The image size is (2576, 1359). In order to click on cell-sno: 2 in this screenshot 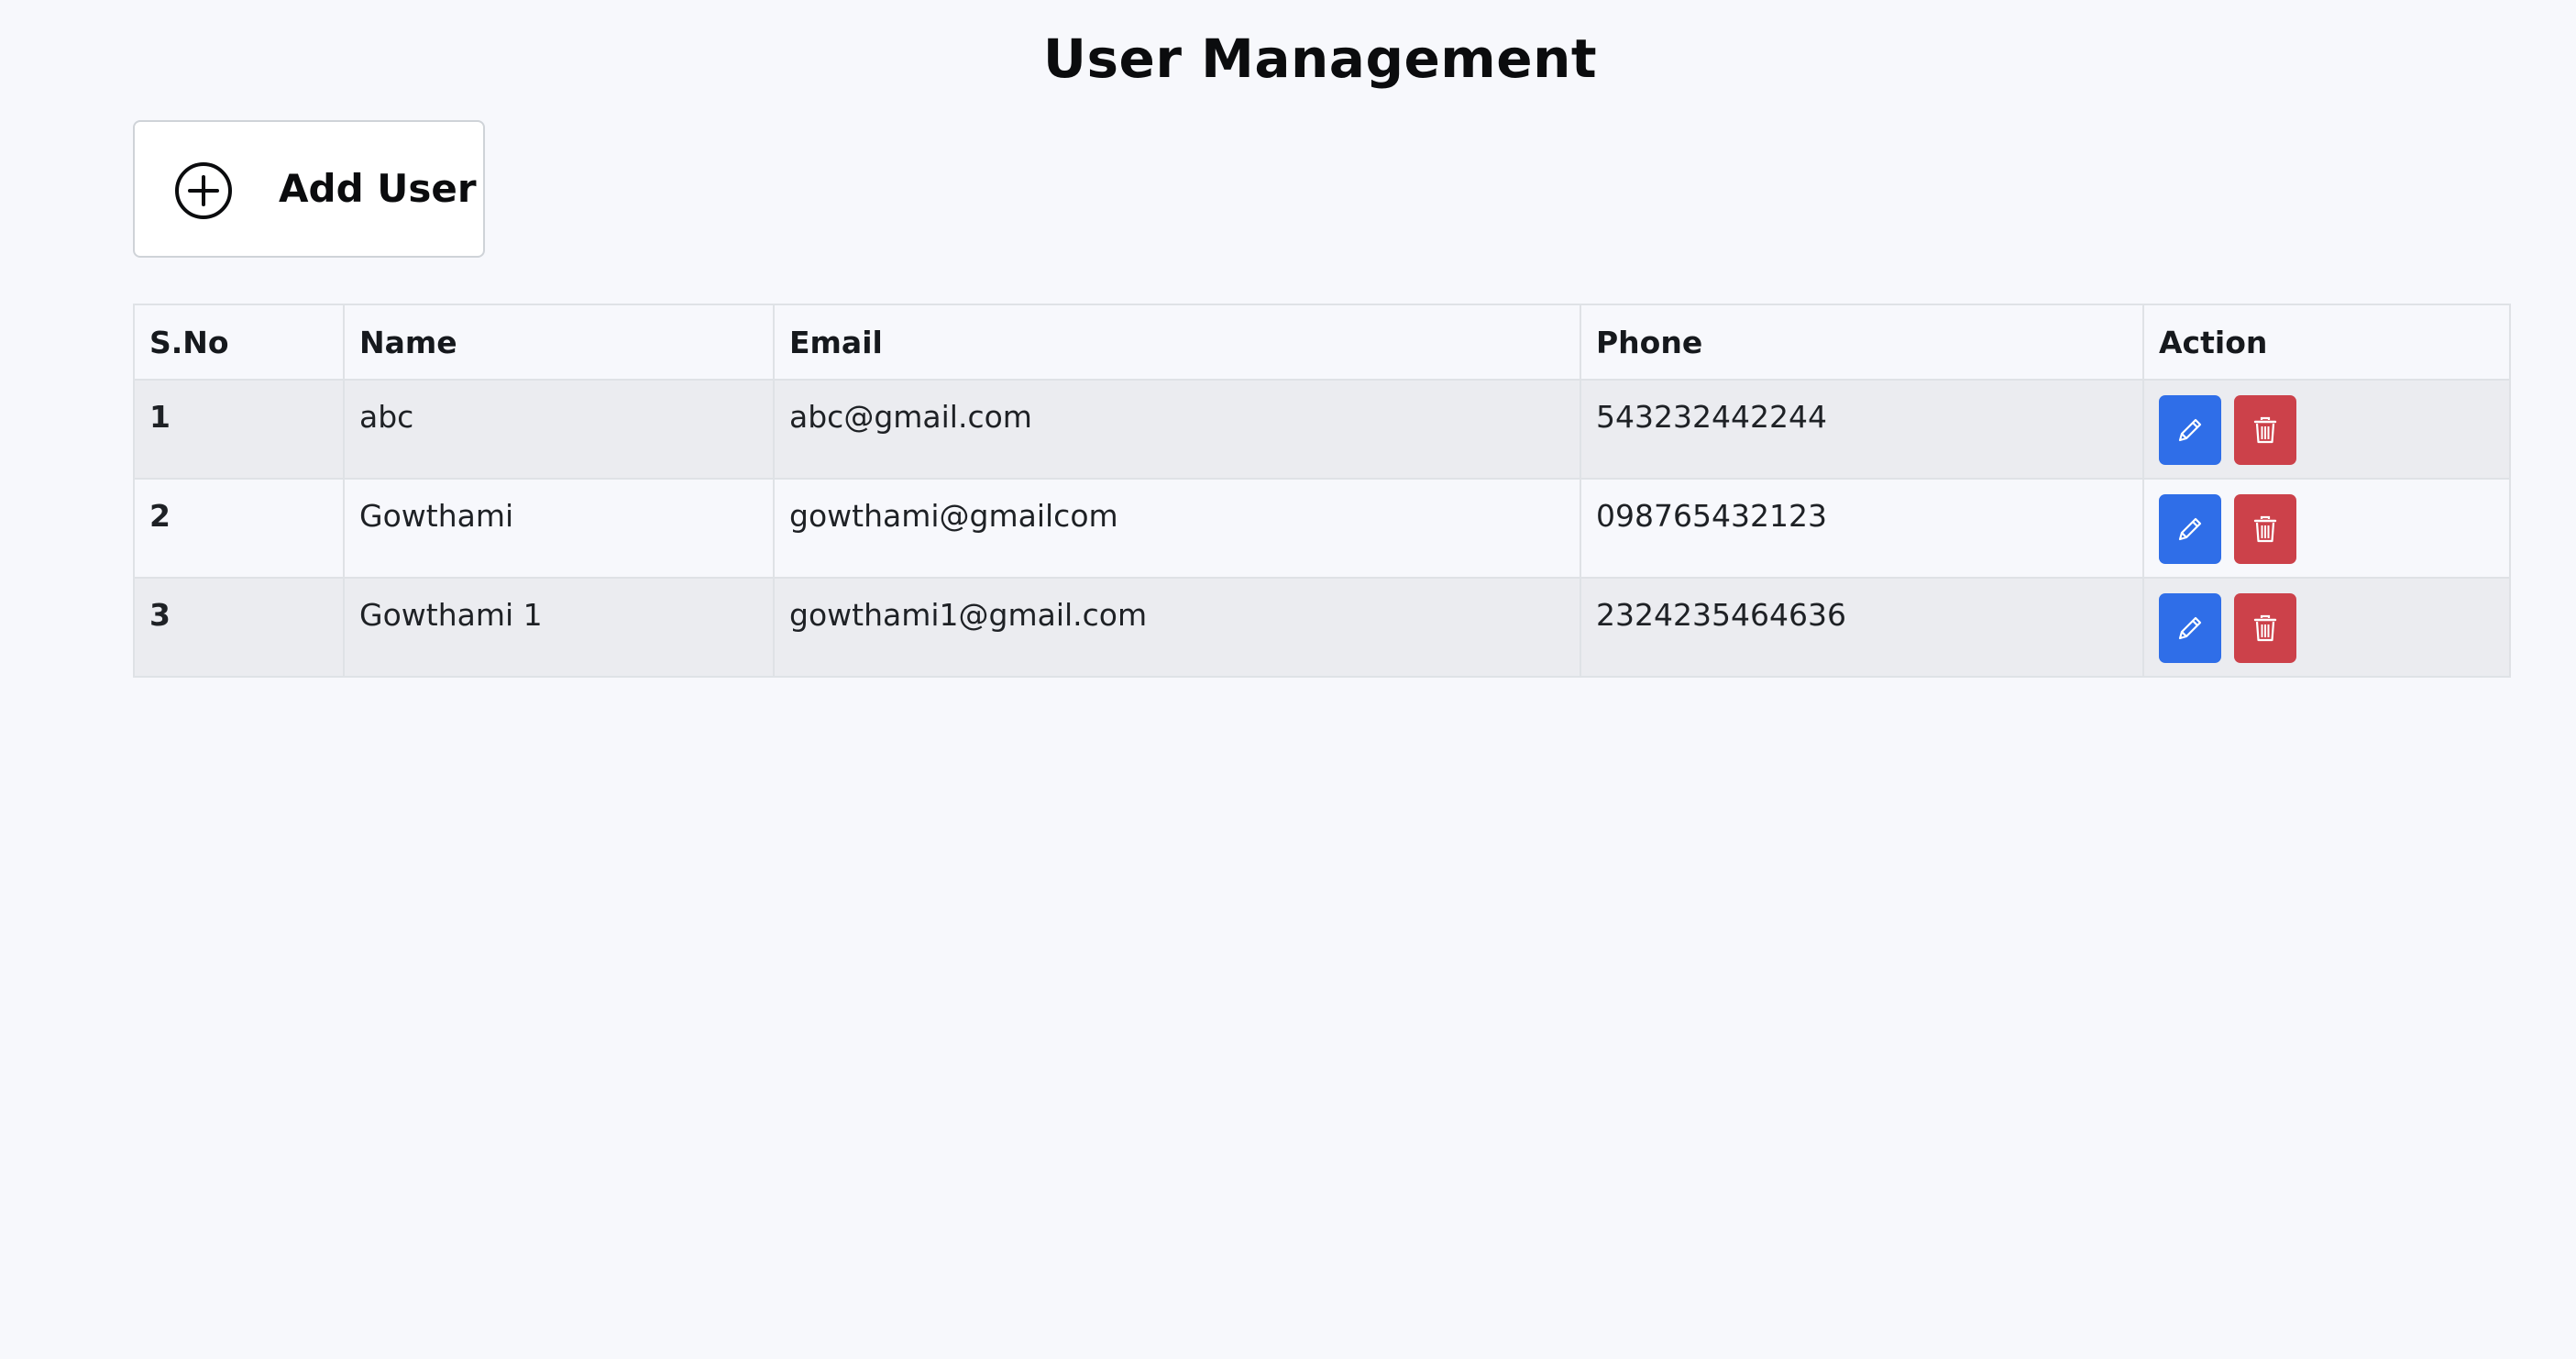, I will do `click(239, 529)`.